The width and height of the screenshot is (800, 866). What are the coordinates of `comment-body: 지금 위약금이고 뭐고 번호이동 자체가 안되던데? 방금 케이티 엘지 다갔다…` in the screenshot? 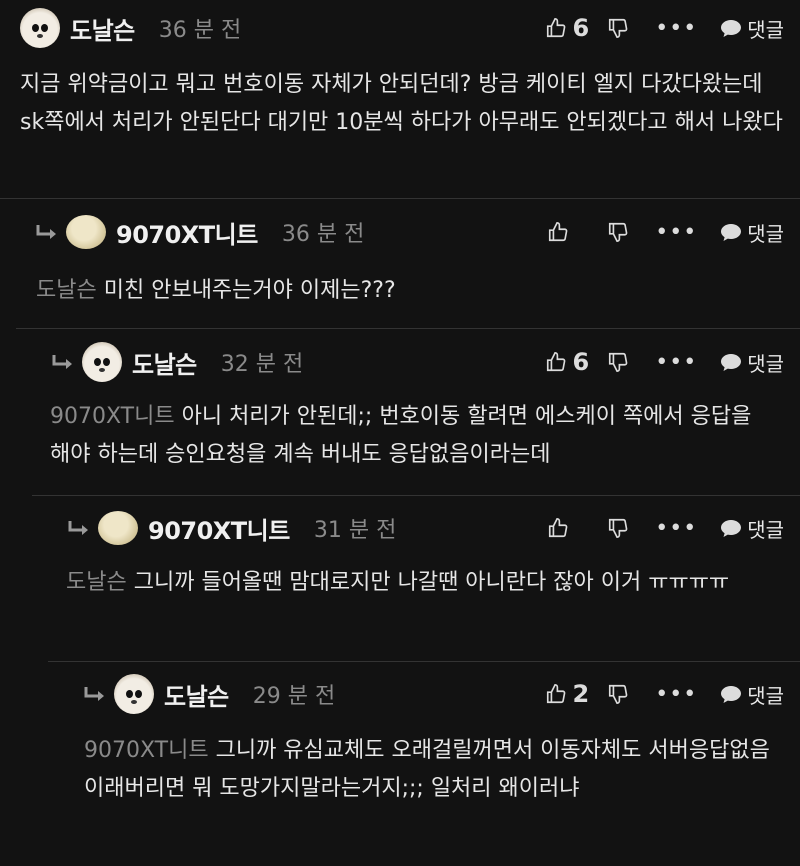 It's located at (401, 103).